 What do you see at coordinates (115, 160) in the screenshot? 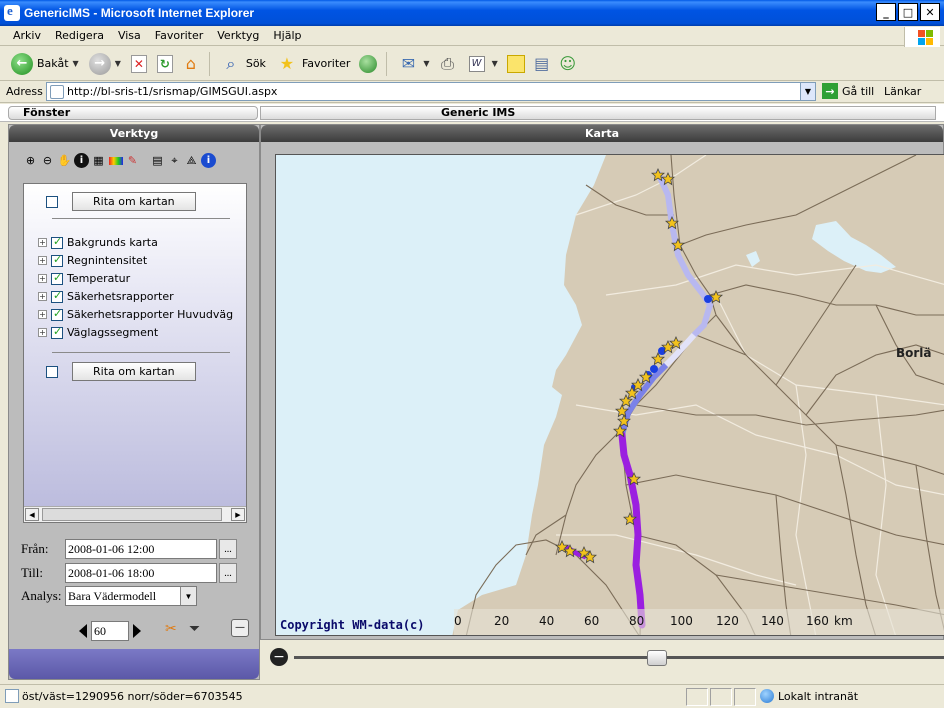
I see `color-legend-icon` at bounding box center [115, 160].